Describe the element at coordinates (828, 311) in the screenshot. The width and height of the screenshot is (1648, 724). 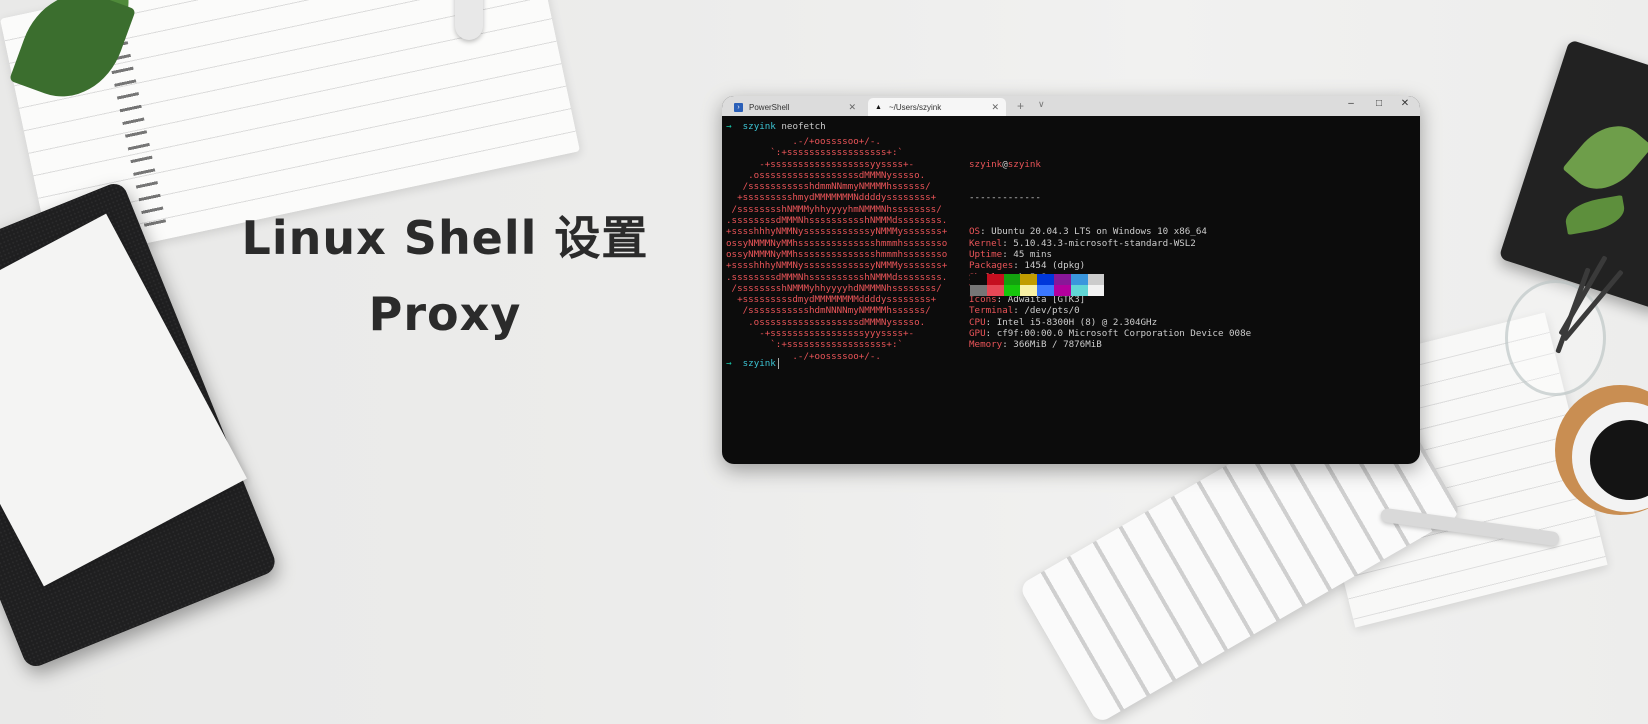
I see `logo-line: /ssssssssssshdmNNNNmyNMMMMhssssss/` at that location.